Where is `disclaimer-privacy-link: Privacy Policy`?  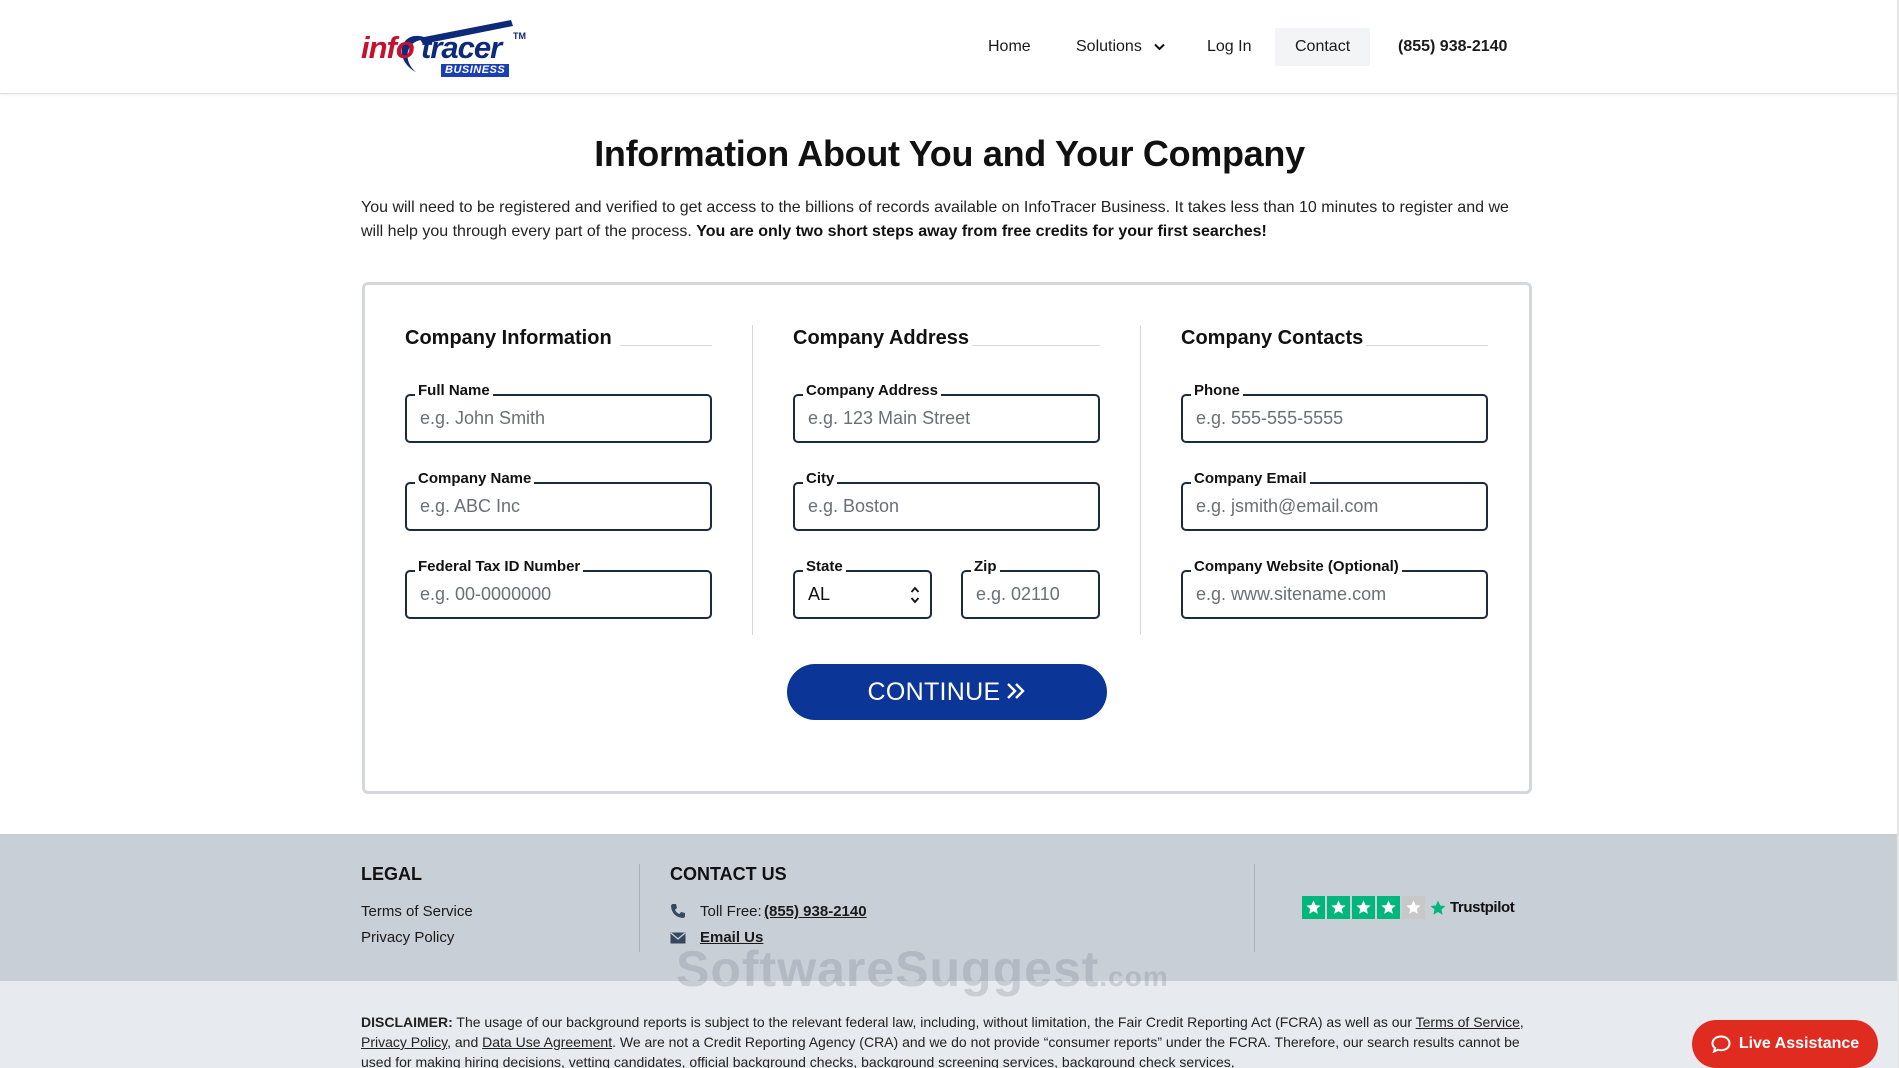
disclaimer-privacy-link: Privacy Policy is located at coordinates (404, 1042).